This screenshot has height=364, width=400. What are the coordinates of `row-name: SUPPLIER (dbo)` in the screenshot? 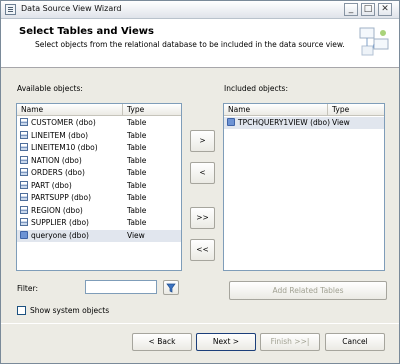 It's located at (54, 223).